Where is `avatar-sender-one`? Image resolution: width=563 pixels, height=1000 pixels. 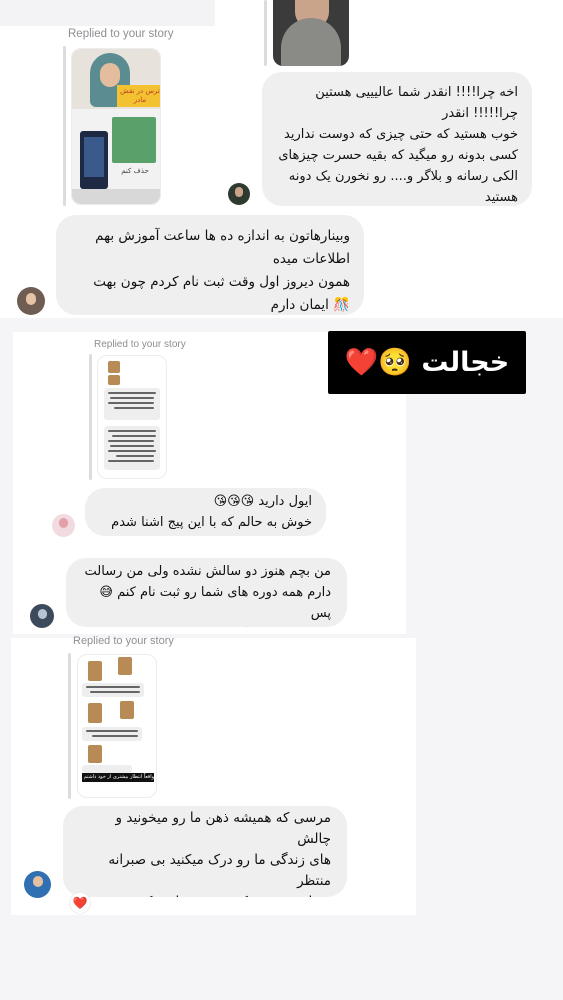
avatar-sender-one is located at coordinates (239, 194).